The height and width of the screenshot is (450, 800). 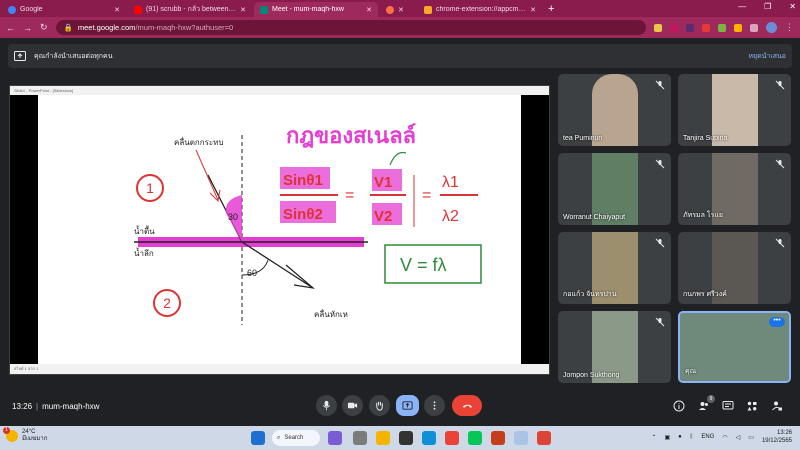 What do you see at coordinates (583, 138) in the screenshot?
I see `participant-name: tea Puminun` at bounding box center [583, 138].